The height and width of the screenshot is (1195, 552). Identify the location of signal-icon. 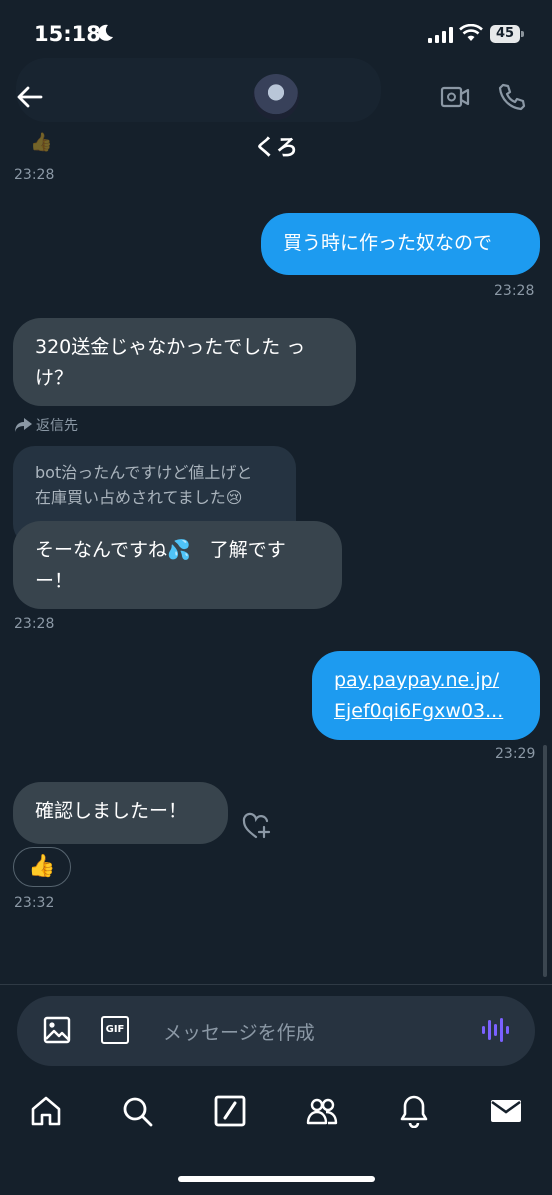
(440, 35).